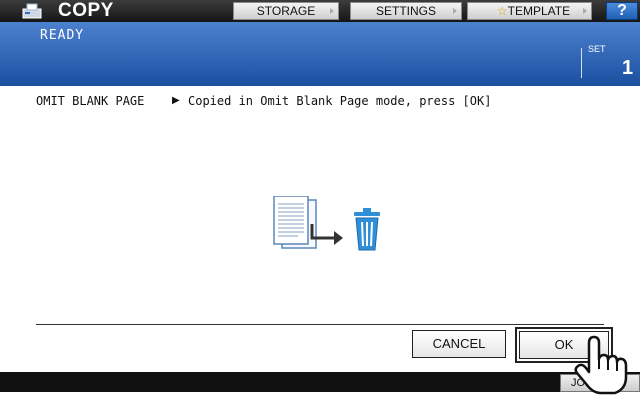 This screenshot has height=395, width=640. I want to click on star-icon: ☆, so click(502, 11).